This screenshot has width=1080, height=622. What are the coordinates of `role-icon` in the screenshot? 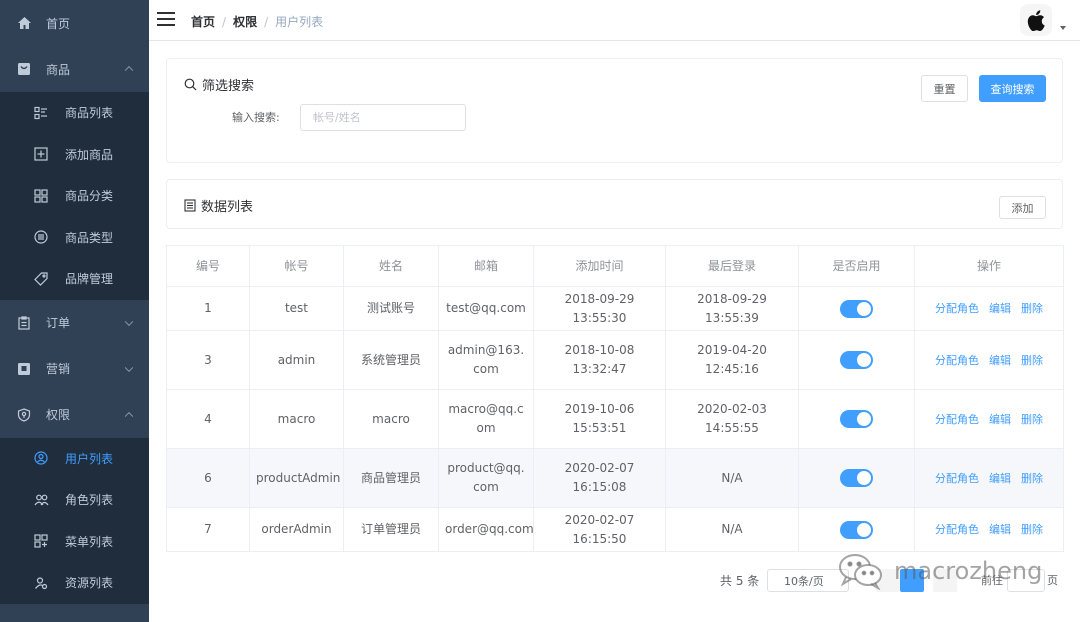 It's located at (41, 500).